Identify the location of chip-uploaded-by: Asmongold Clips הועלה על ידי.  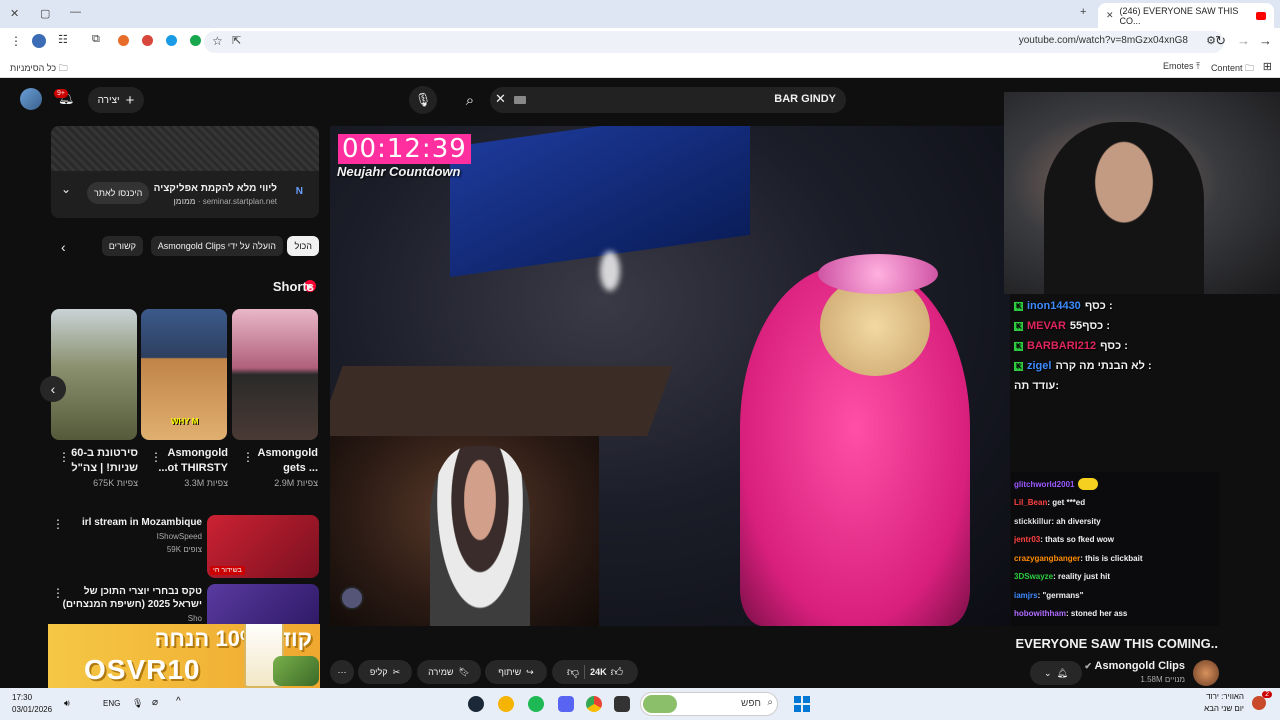
(216, 246).